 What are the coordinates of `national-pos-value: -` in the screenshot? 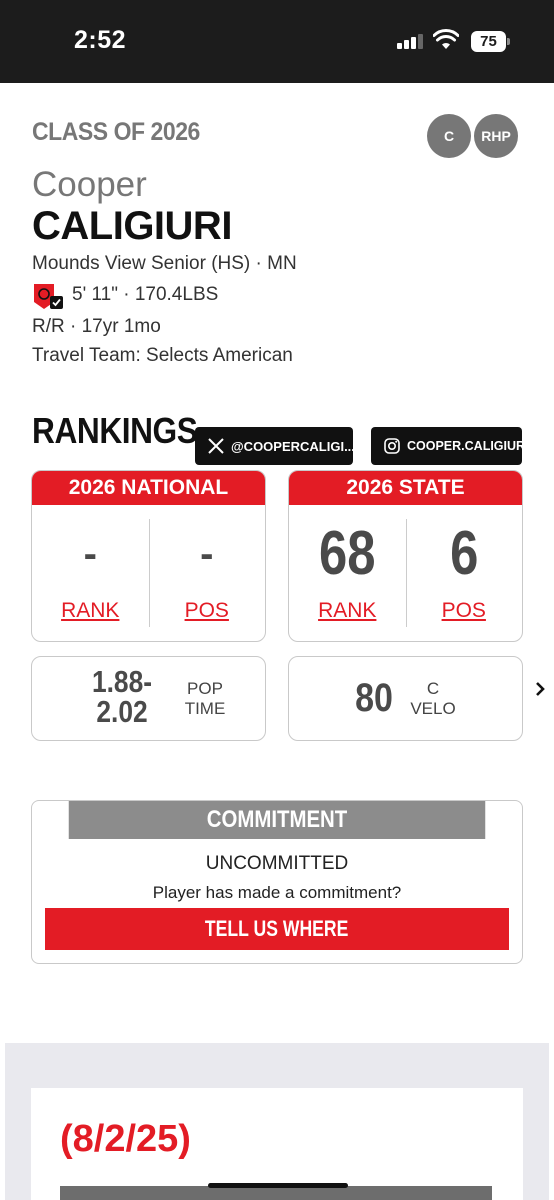 It's located at (207, 554).